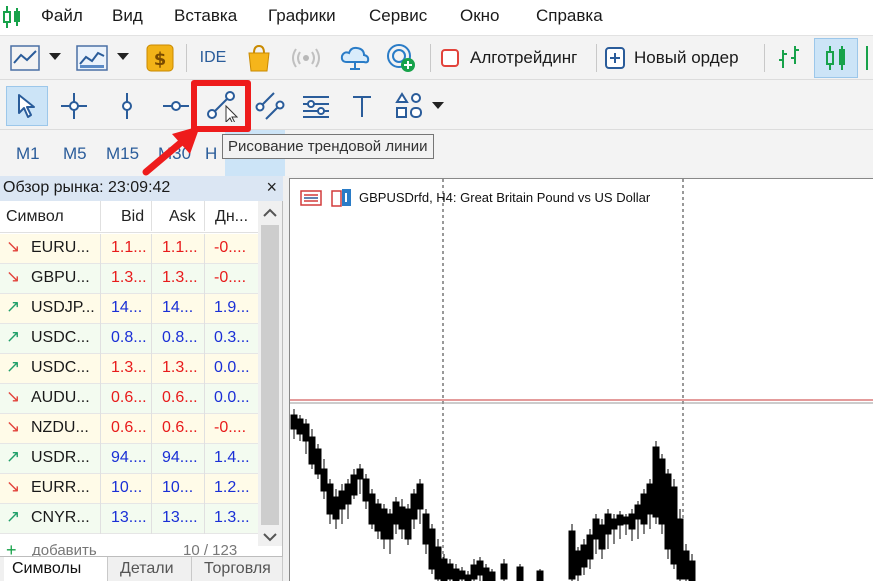 The width and height of the screenshot is (873, 581). I want to click on signal-radio-icon, so click(306, 58).